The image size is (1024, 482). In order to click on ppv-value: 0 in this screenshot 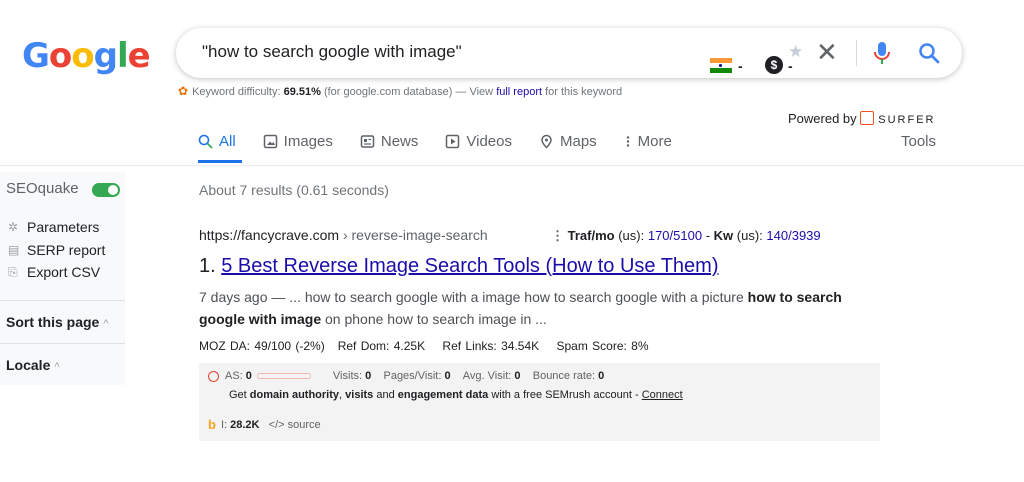, I will do `click(447, 376)`.